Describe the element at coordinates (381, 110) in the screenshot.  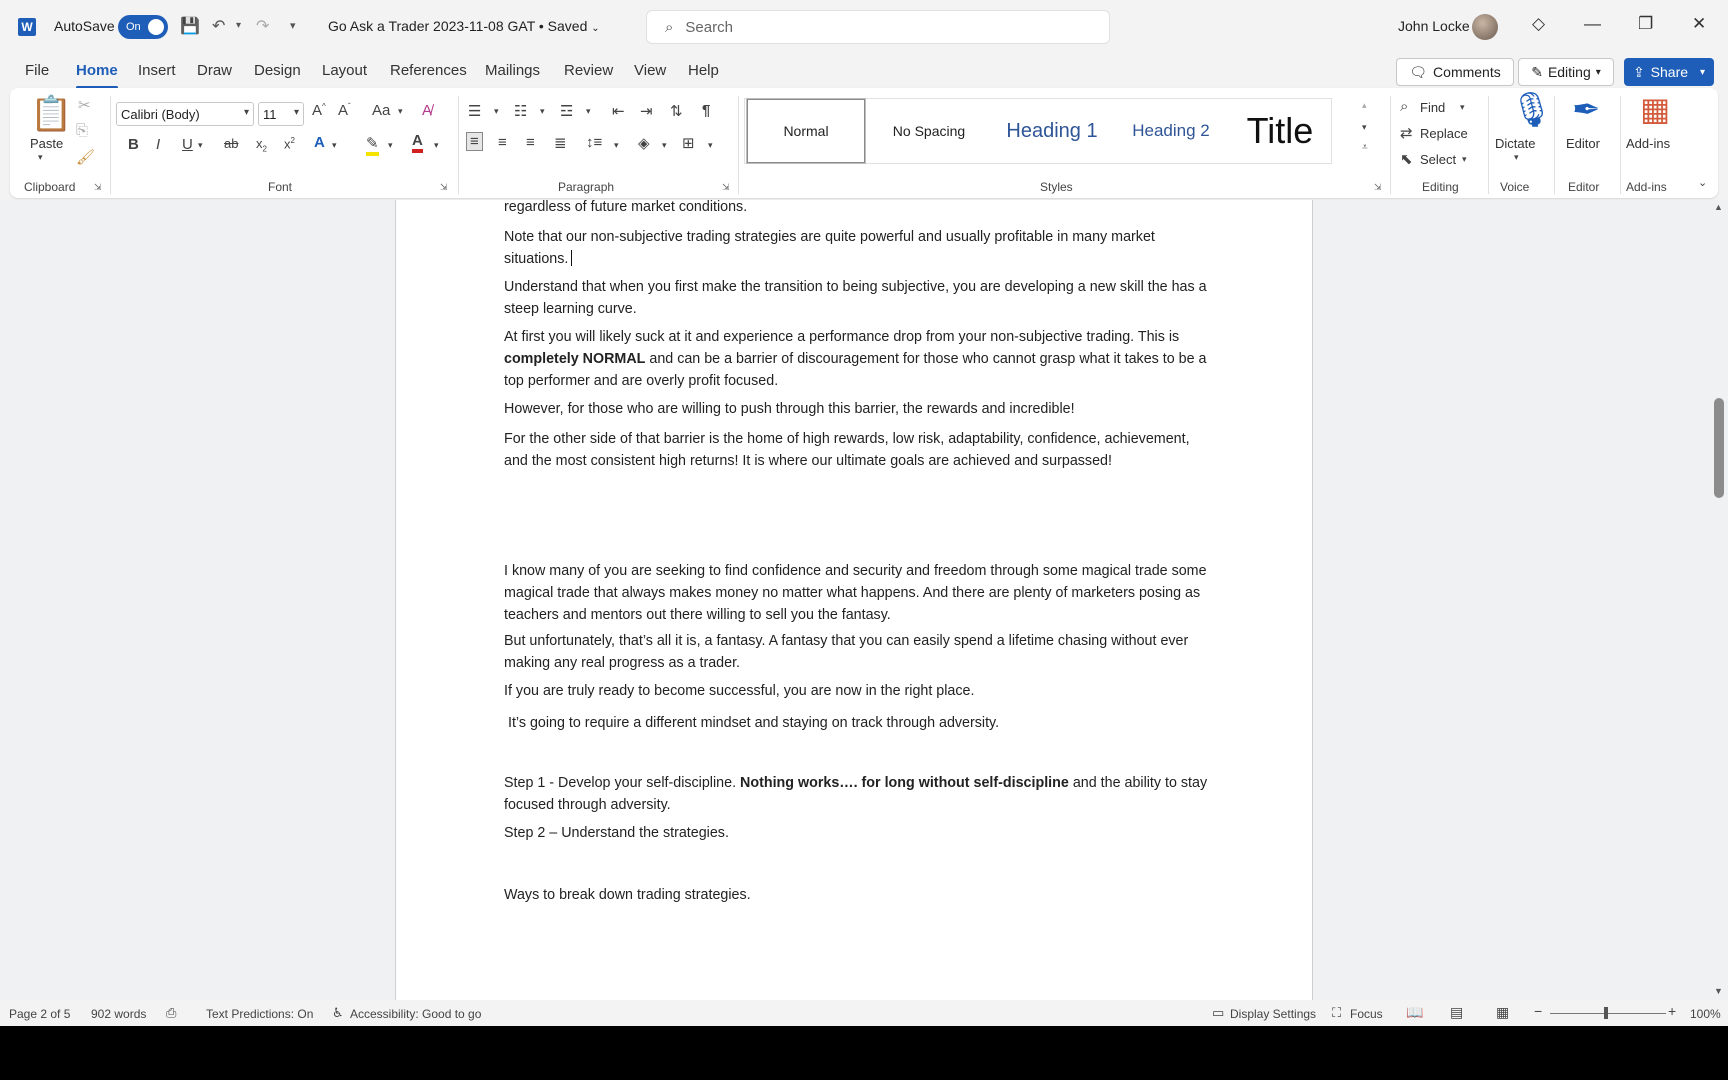
I see `change-case-icon: Aa` at that location.